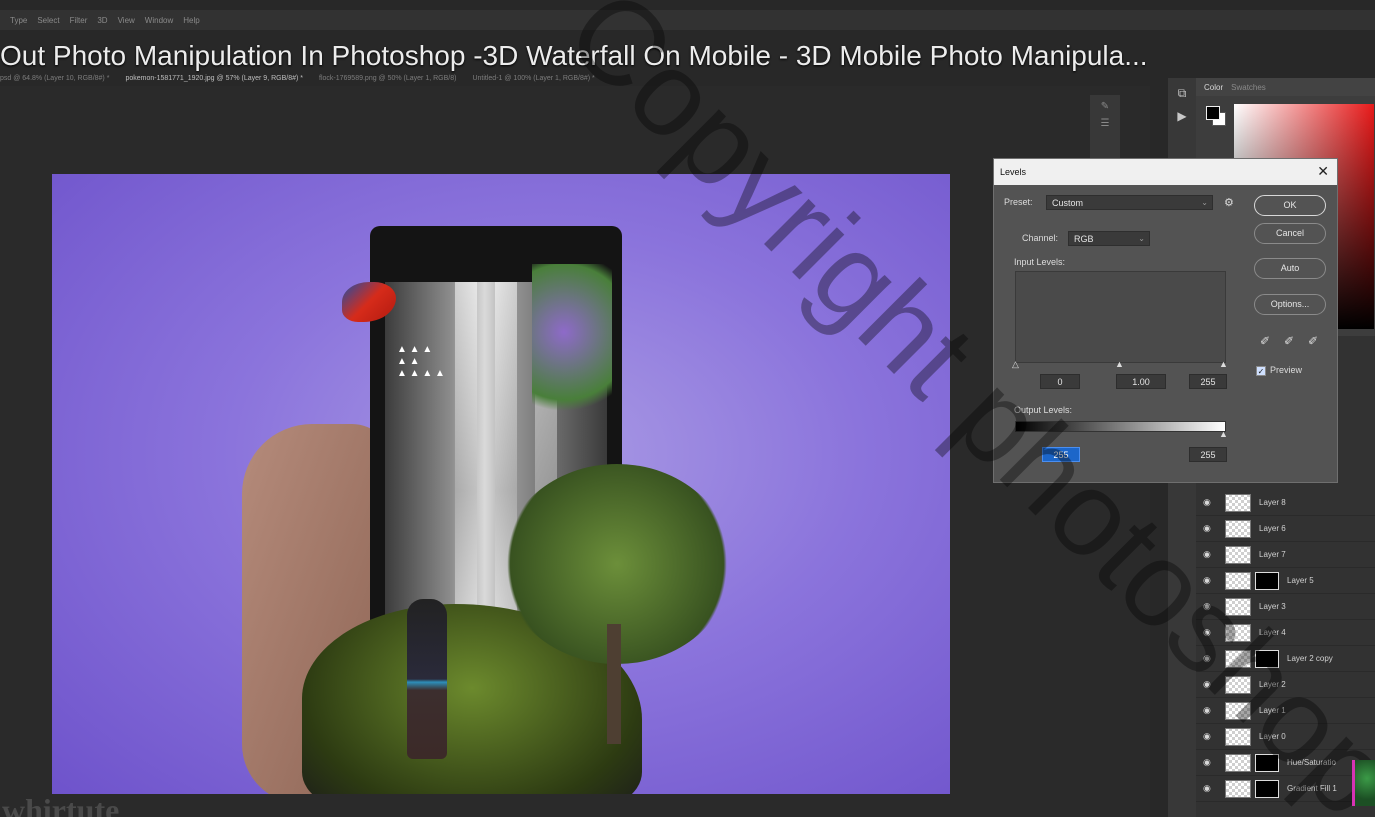 This screenshot has height=817, width=1375. What do you see at coordinates (1285, 581) in the screenshot?
I see `layer-row: ◉ Layer 5` at bounding box center [1285, 581].